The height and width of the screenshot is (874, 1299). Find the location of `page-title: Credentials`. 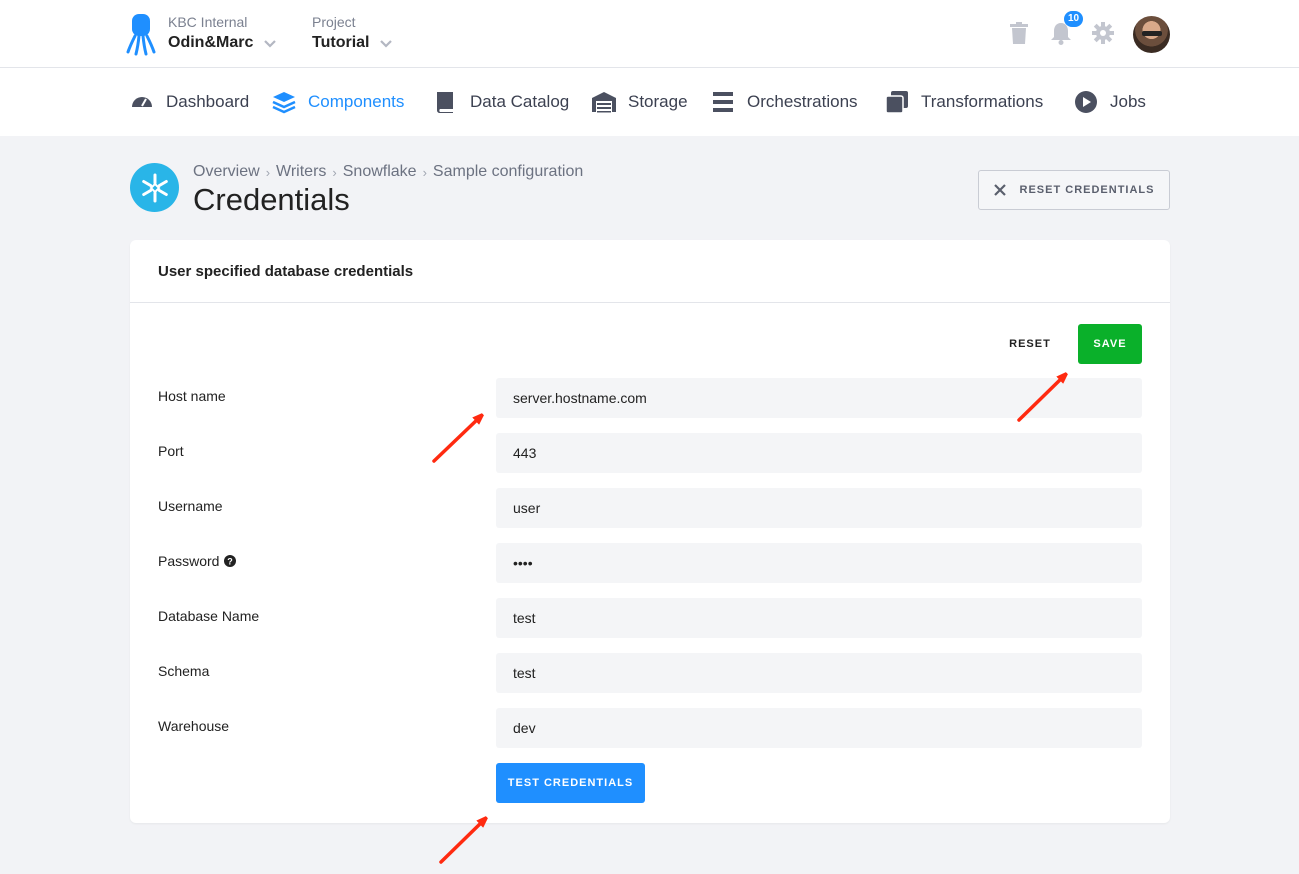

page-title: Credentials is located at coordinates (271, 199).